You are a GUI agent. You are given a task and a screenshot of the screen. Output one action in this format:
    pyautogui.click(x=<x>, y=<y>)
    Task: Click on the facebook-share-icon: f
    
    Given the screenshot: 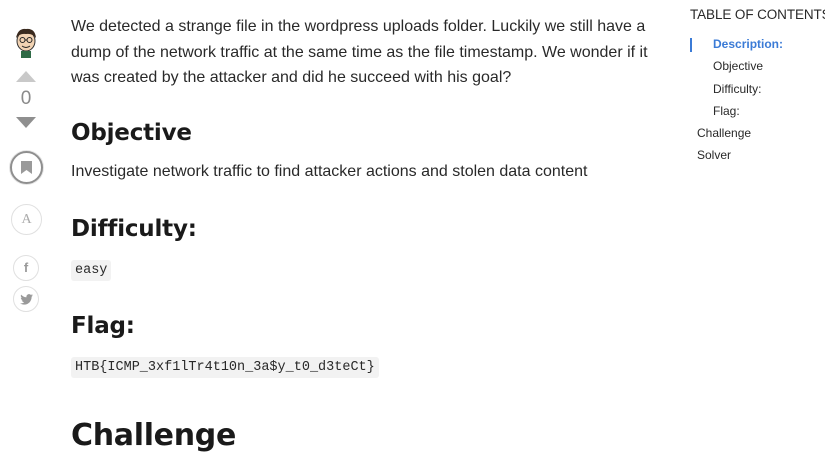 What is the action you would take?
    pyautogui.click(x=26, y=268)
    